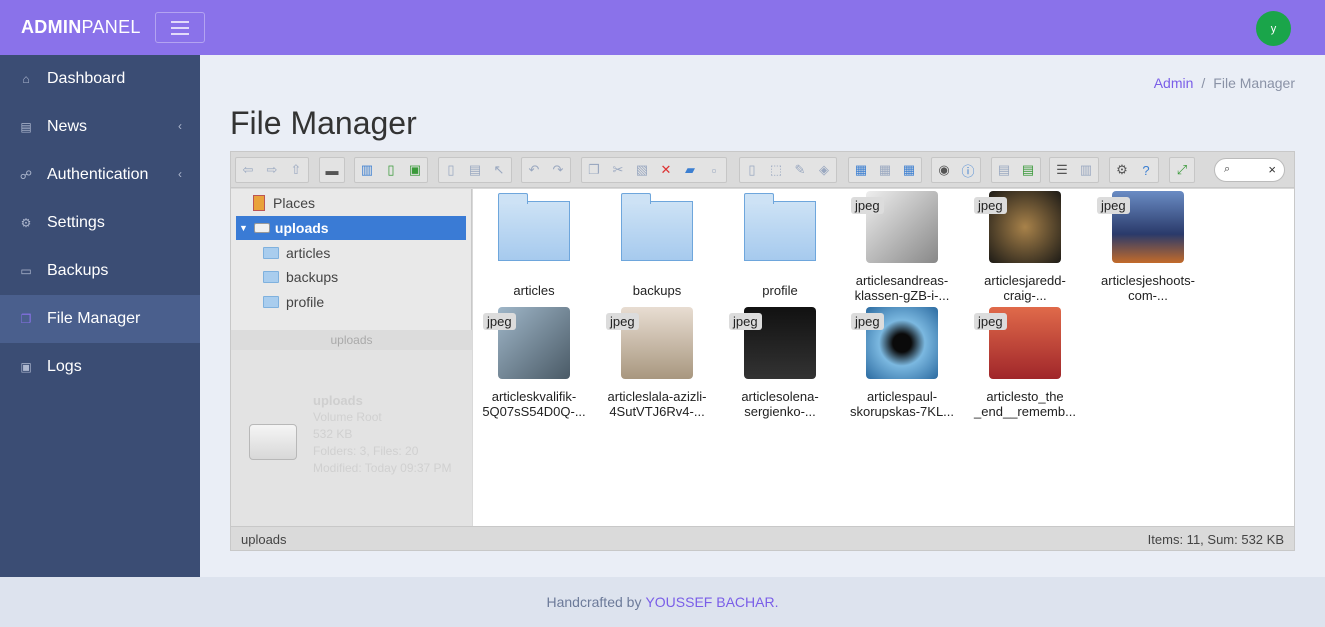 The height and width of the screenshot is (627, 1325). Describe the element at coordinates (391, 170) in the screenshot. I see `new-file-icon: ▯` at that location.